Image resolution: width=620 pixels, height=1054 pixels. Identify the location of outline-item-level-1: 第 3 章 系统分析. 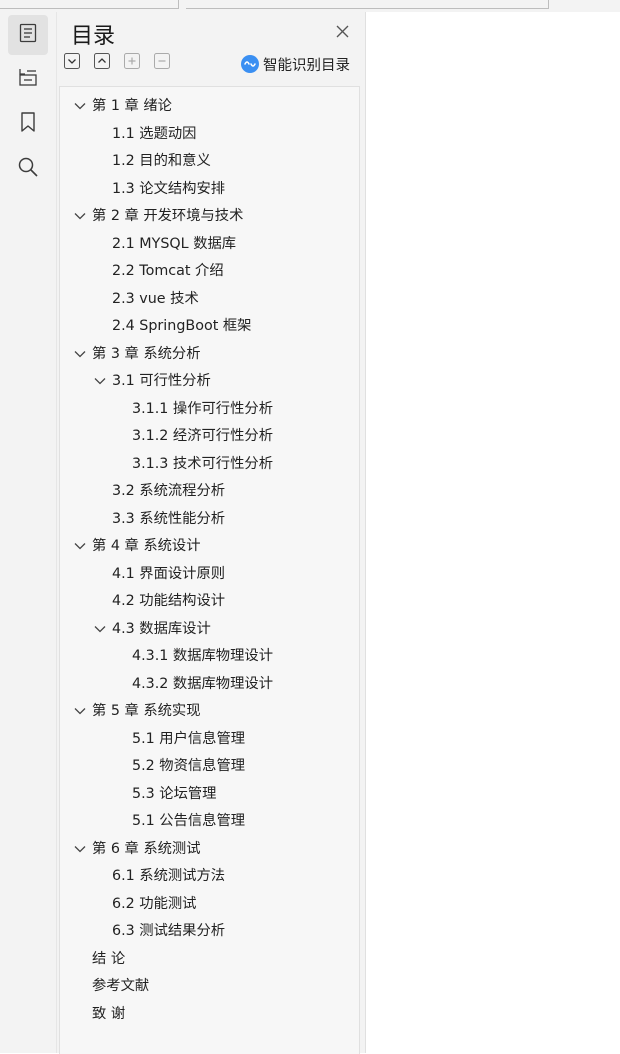
(209, 354).